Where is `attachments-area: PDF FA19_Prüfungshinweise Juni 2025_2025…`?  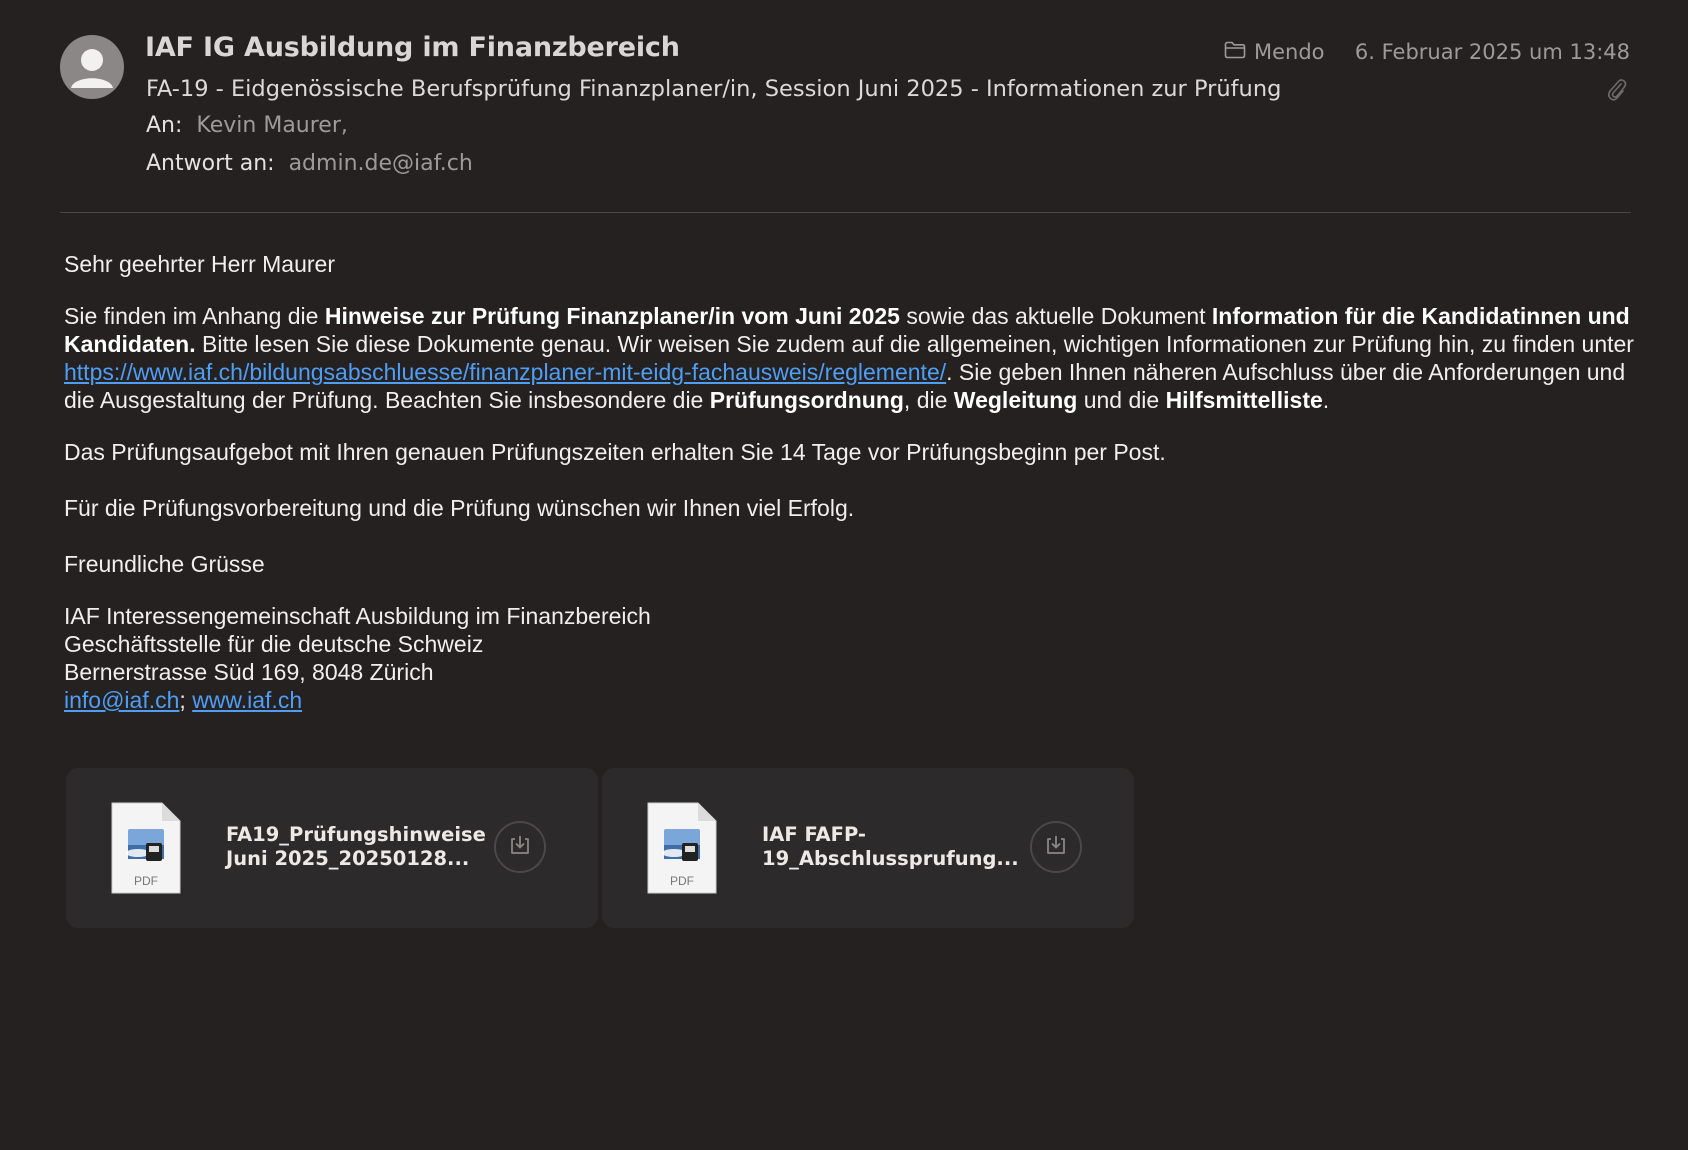
attachments-area: PDF FA19_Prüfungshinweise Juni 2025_2025… is located at coordinates (600, 848).